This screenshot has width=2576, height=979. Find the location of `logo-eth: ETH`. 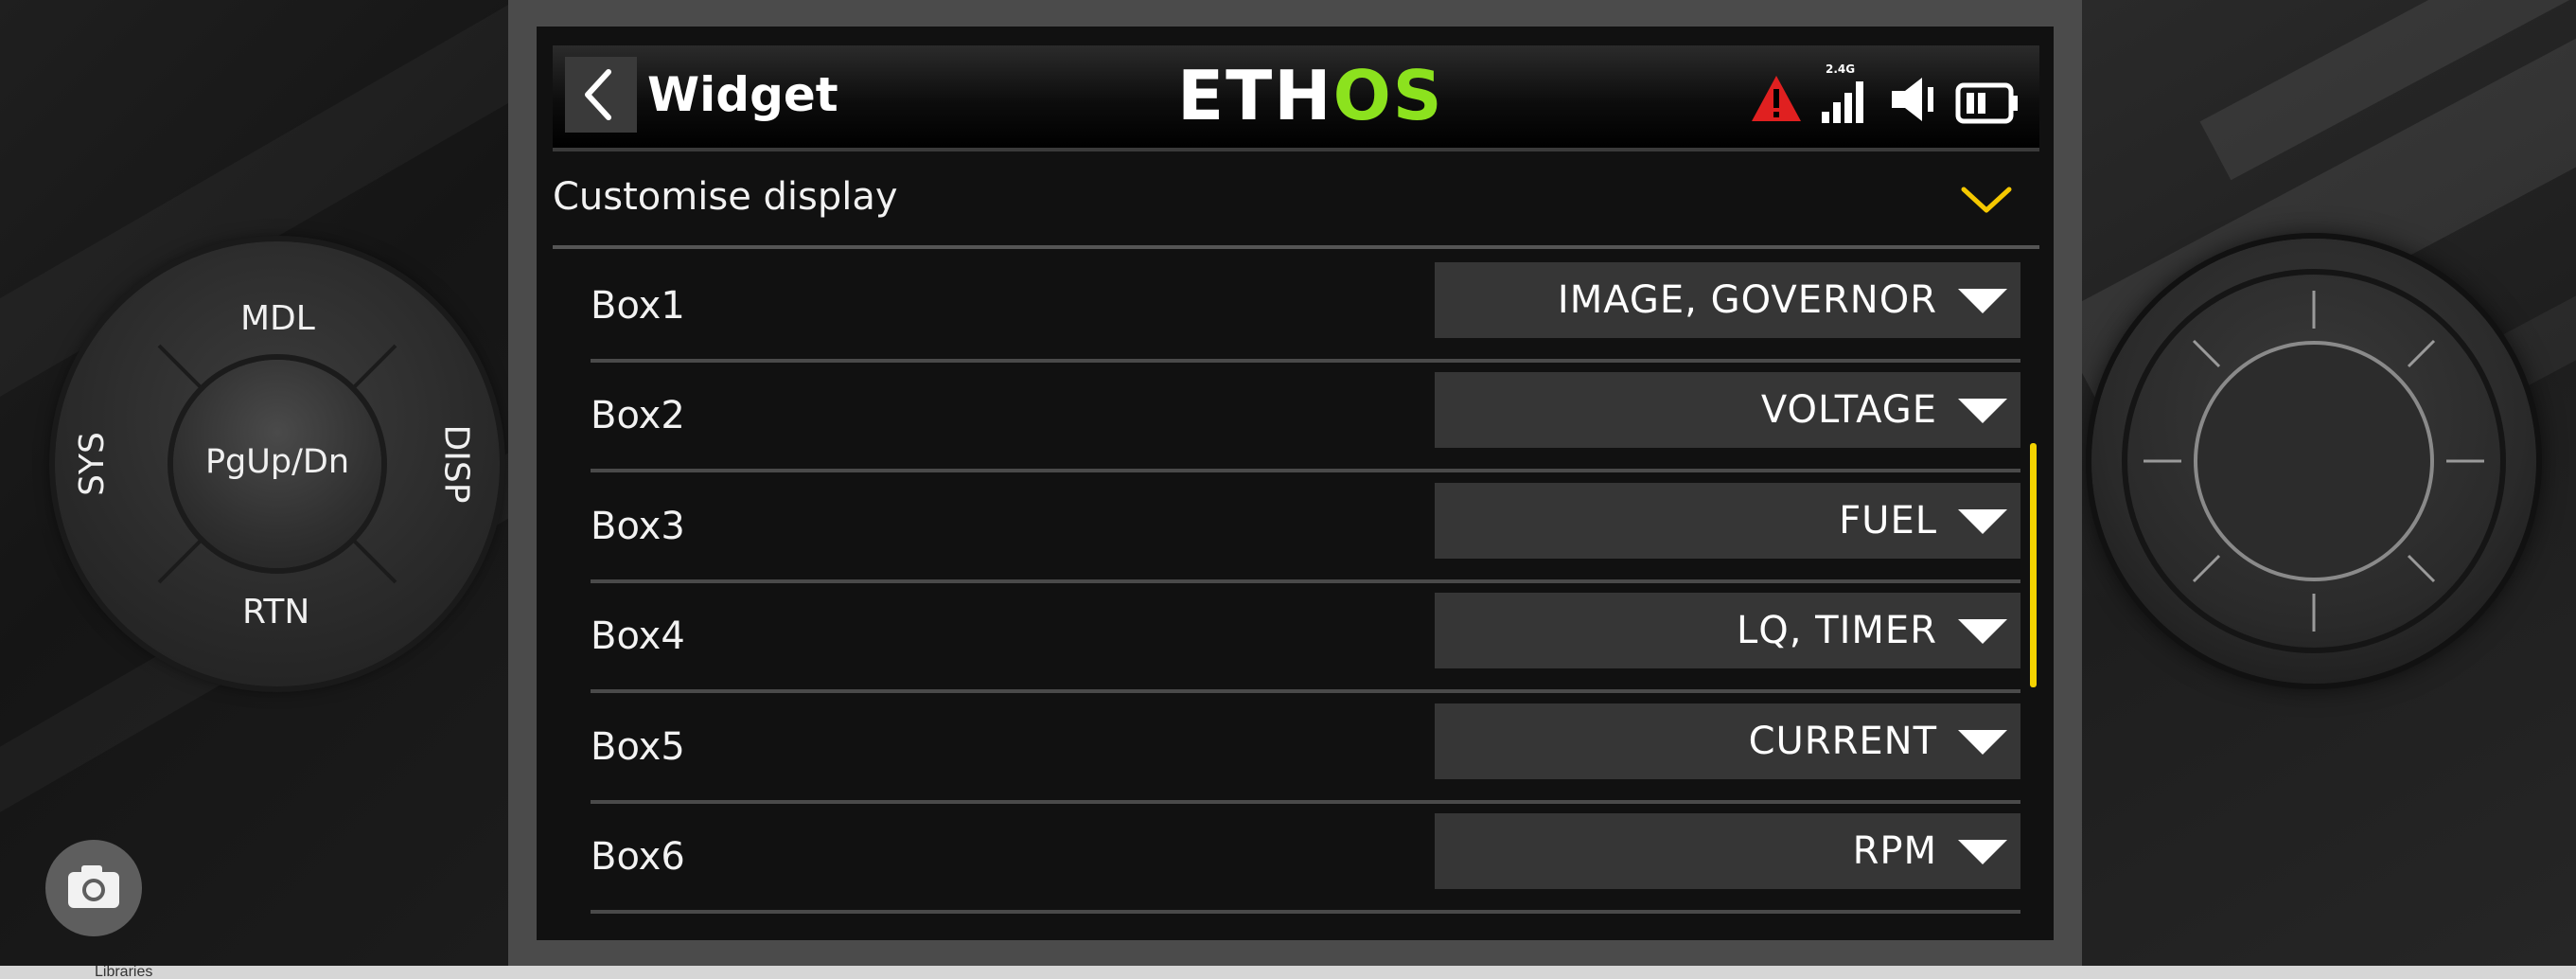

logo-eth: ETH is located at coordinates (1255, 95).